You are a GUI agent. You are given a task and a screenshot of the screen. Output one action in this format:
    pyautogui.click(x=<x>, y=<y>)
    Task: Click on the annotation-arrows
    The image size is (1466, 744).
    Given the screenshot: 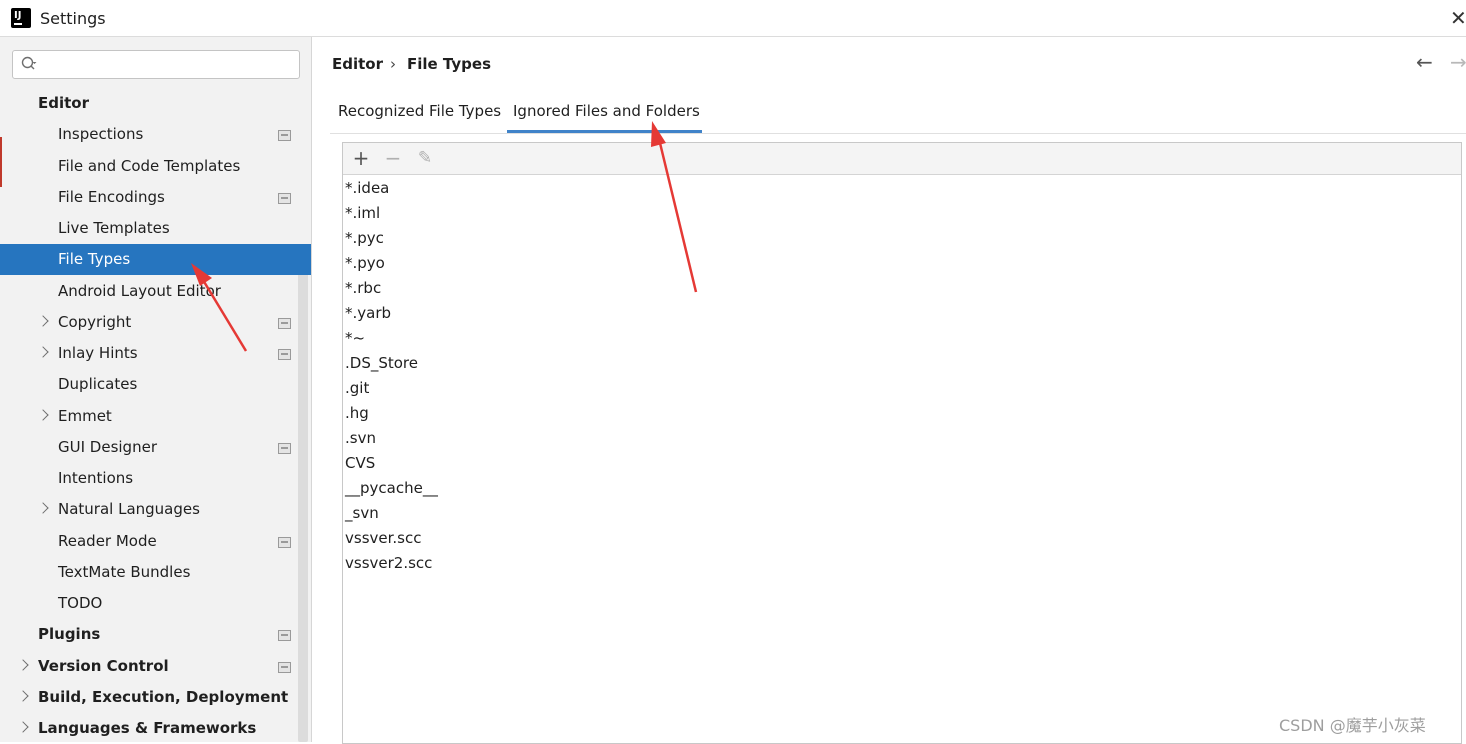 What is the action you would take?
    pyautogui.click(x=444, y=236)
    